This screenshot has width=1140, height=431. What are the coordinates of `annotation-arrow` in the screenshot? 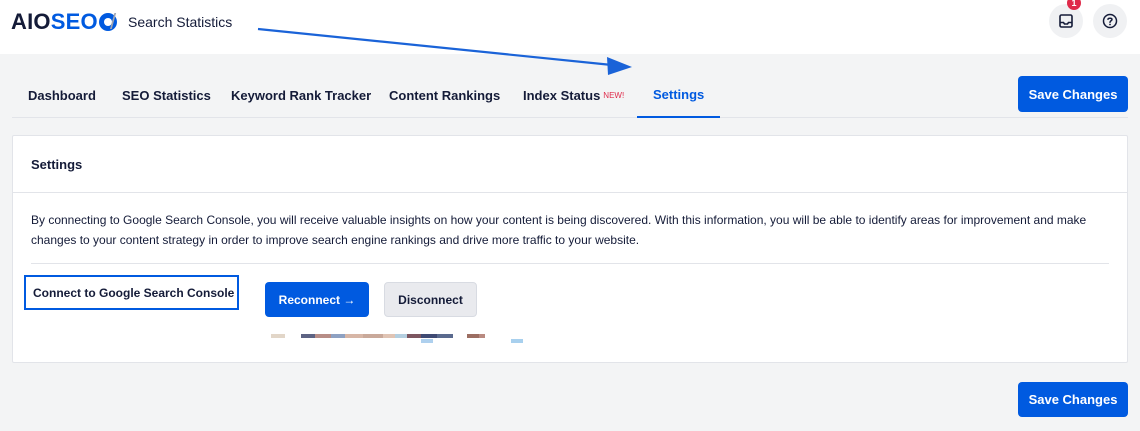 It's located at (444, 51).